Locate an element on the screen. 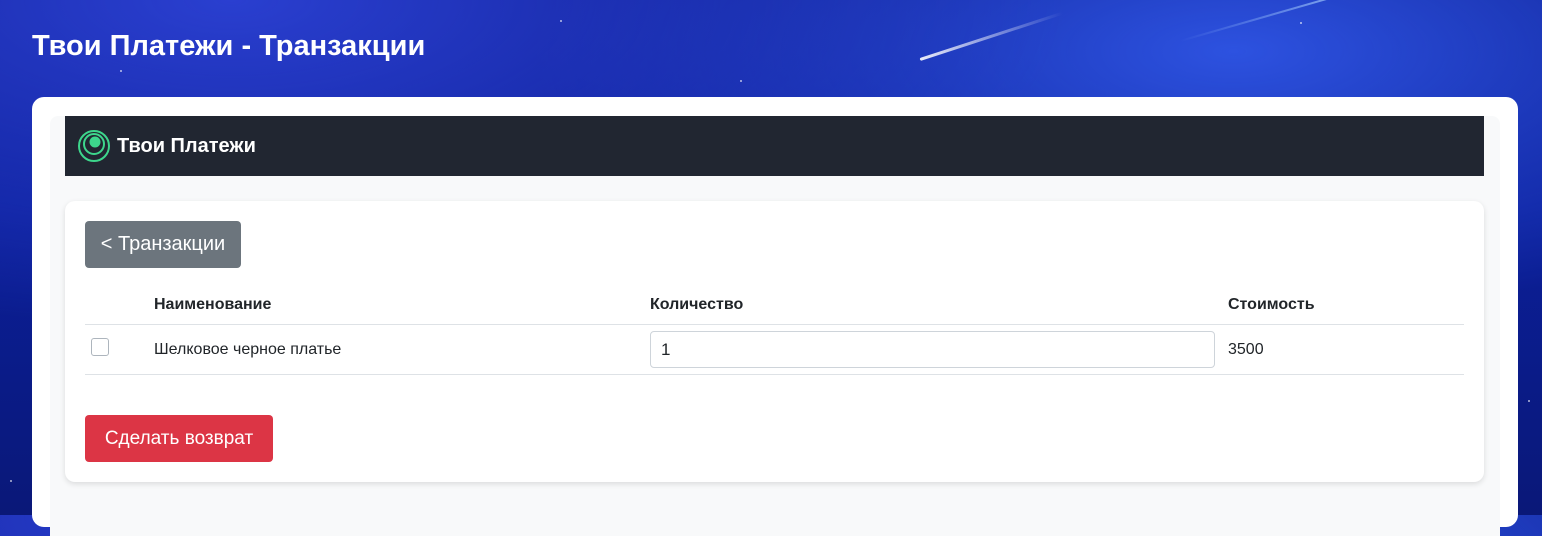 Image resolution: width=1542 pixels, height=536 pixels. back-to-transactions-button: < Транзакции is located at coordinates (163, 244).